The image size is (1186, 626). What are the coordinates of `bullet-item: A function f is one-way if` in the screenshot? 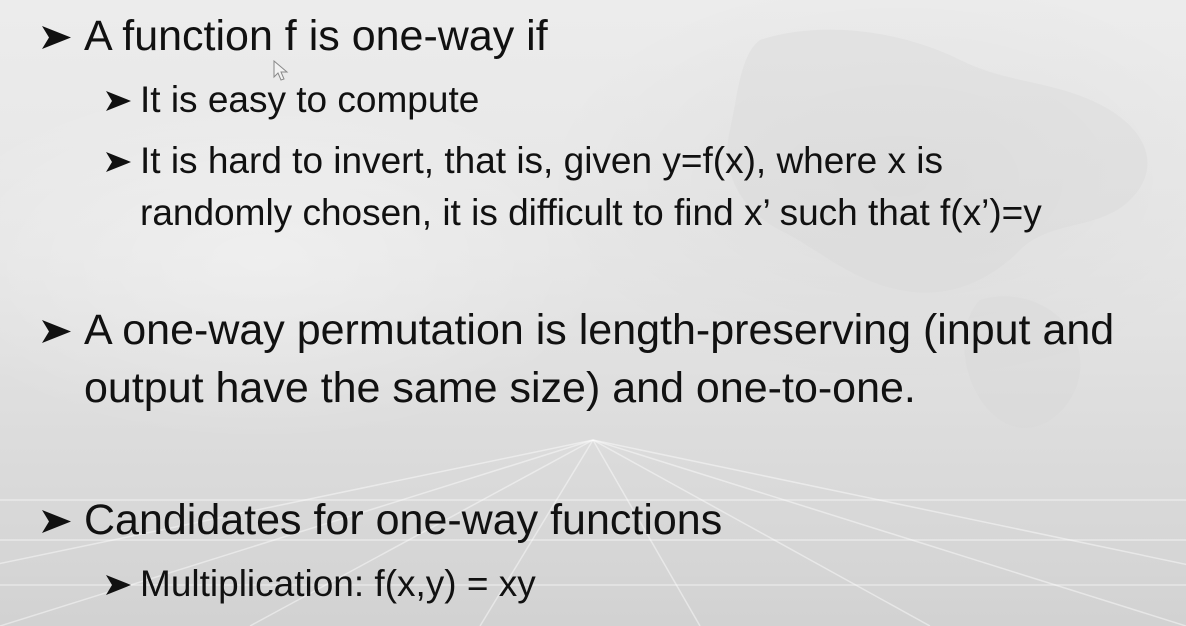 It's located at (598, 36).